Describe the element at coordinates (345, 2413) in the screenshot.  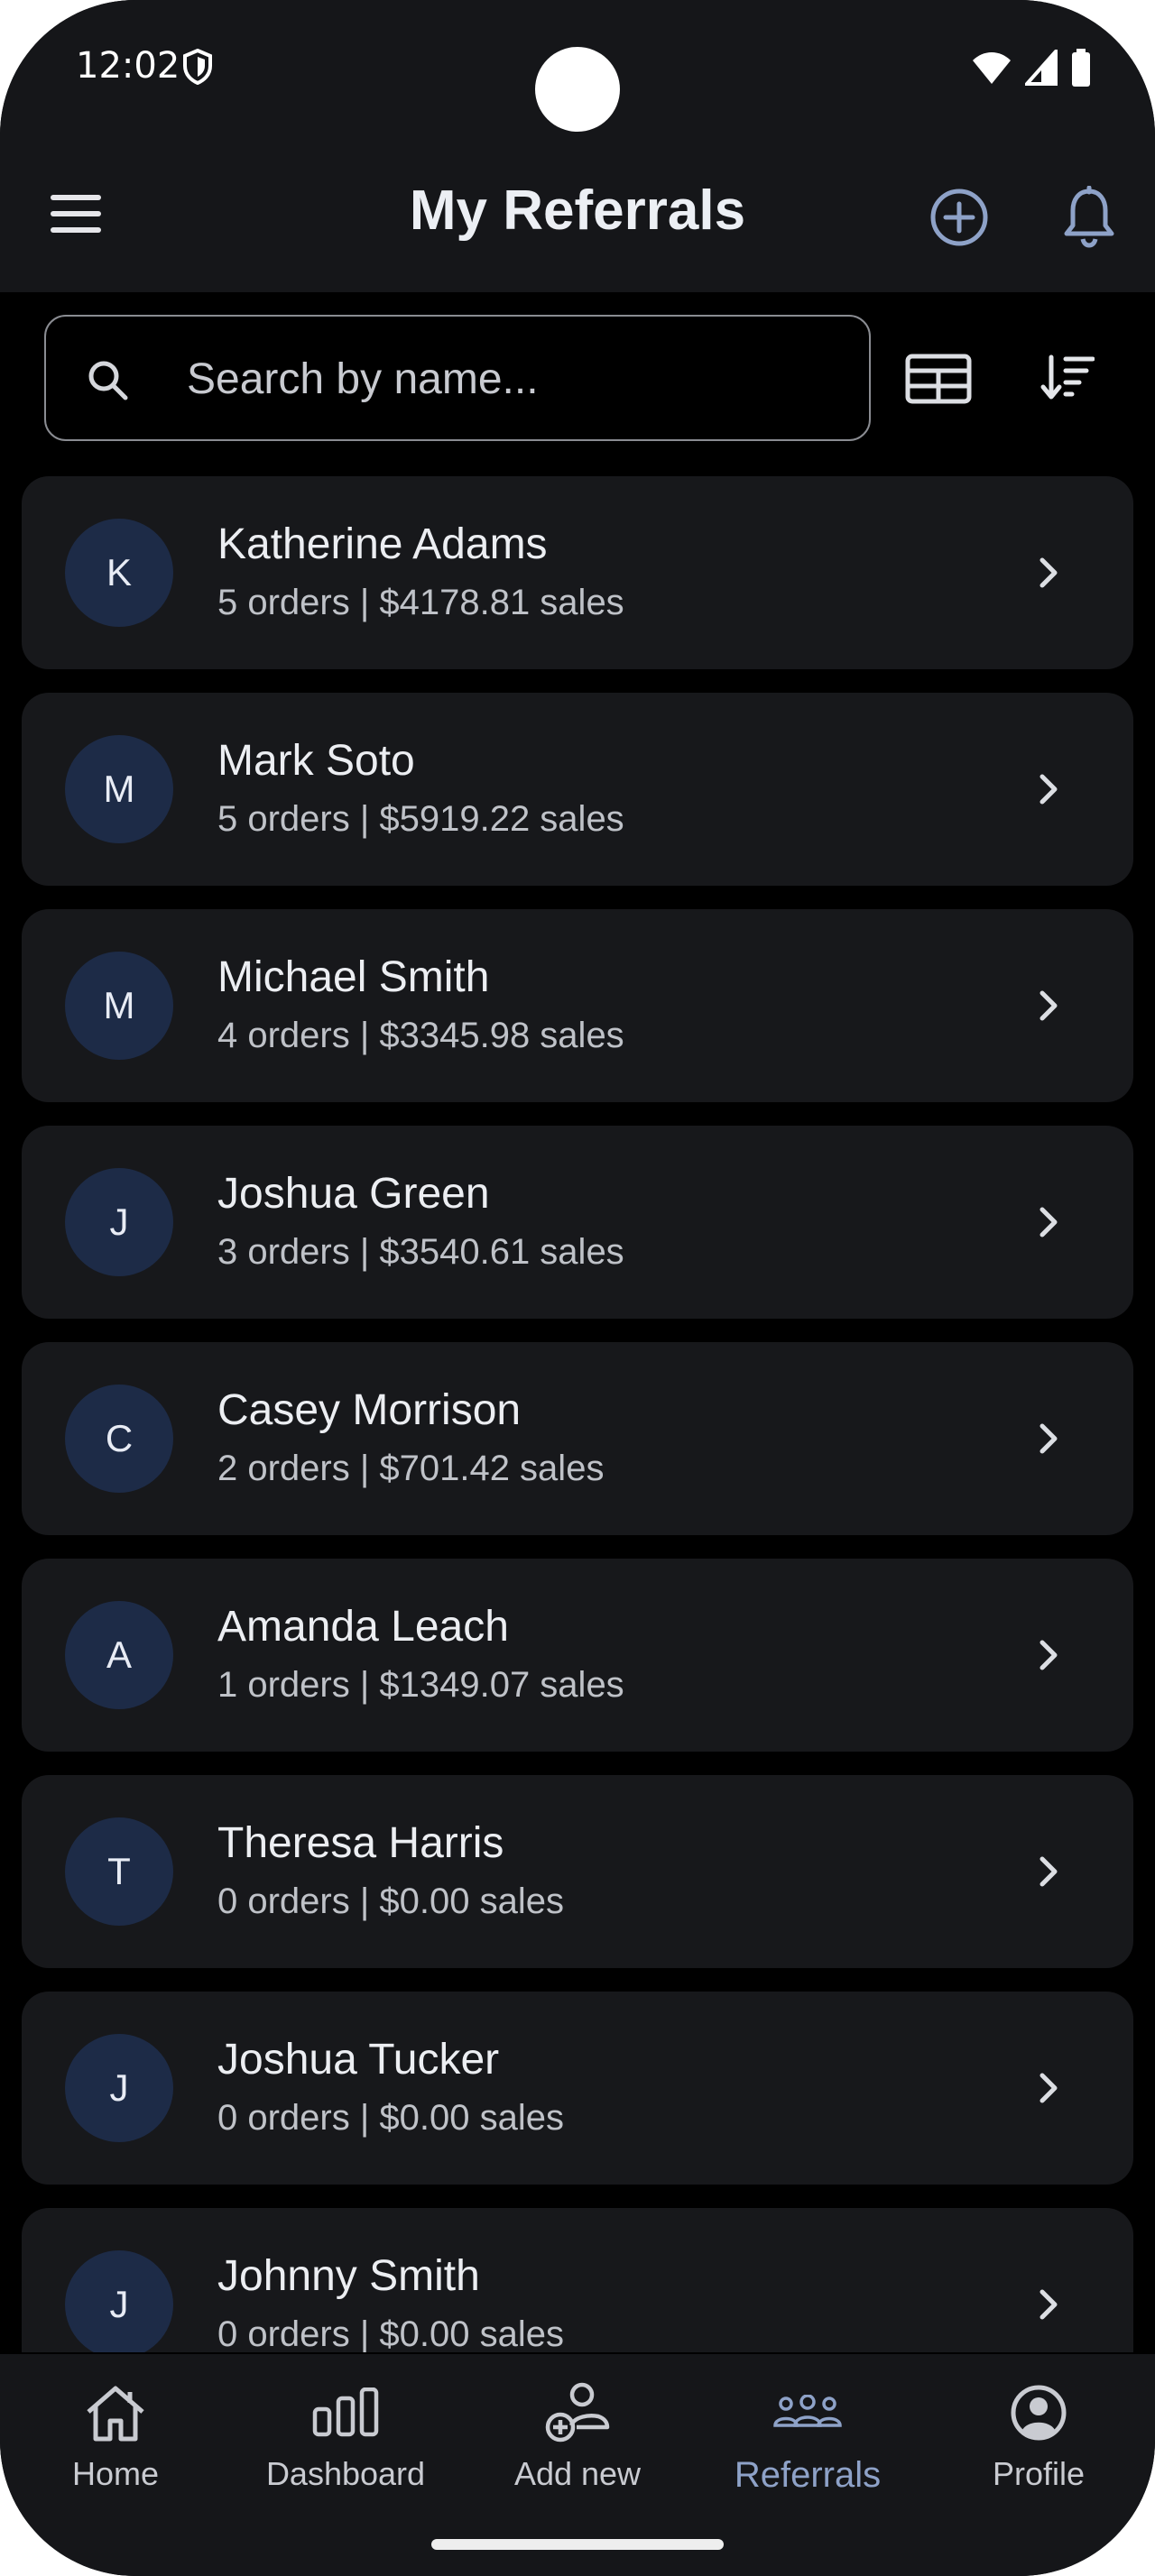
I see `bar-chart-icon` at that location.